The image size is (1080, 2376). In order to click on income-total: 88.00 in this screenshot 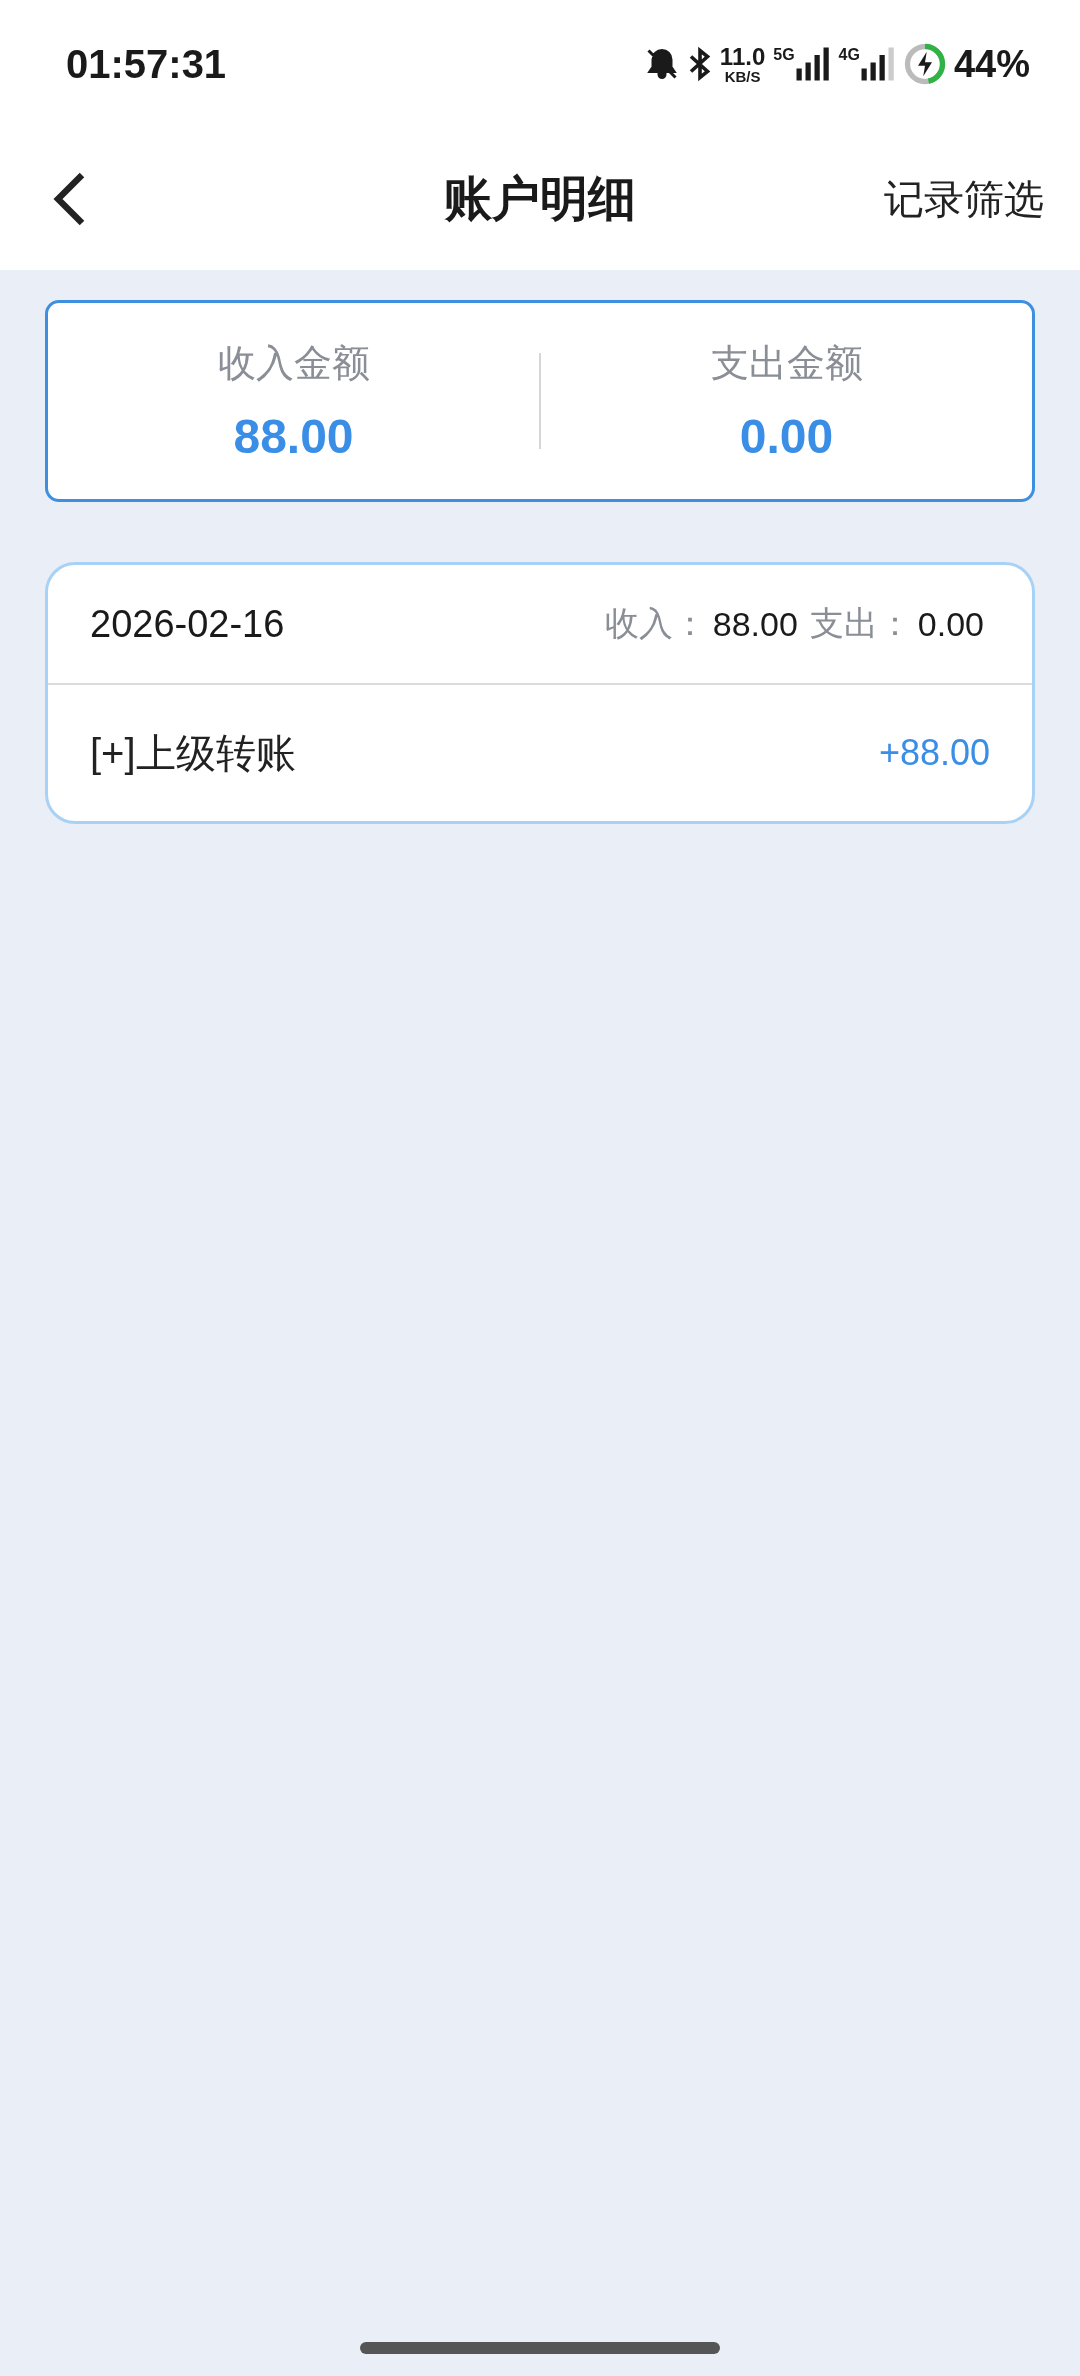, I will do `click(755, 624)`.